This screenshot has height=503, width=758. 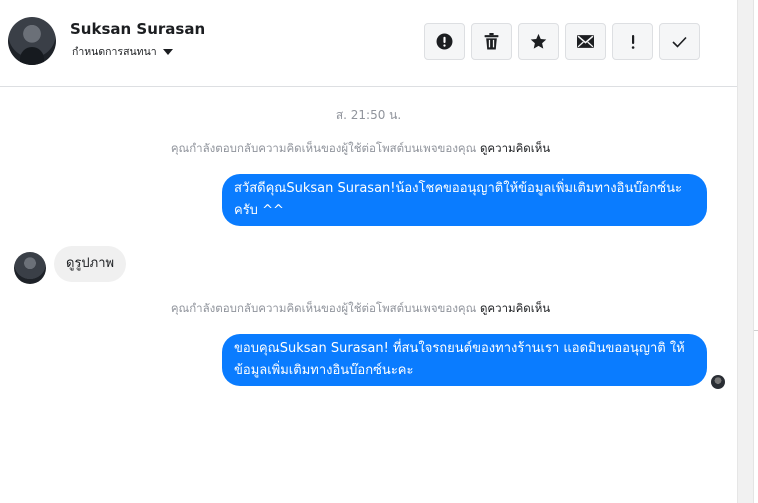 I want to click on check-icon, so click(x=679, y=42).